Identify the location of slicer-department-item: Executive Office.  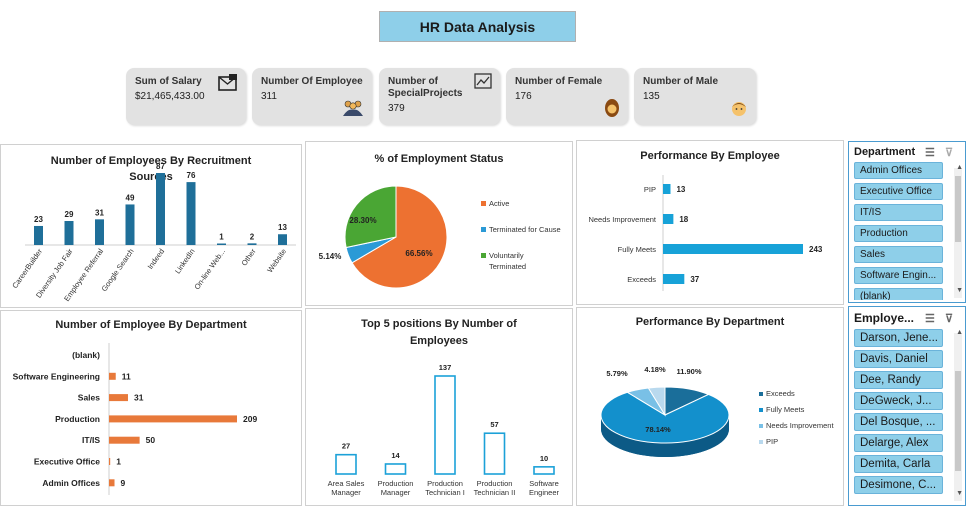
(898, 191).